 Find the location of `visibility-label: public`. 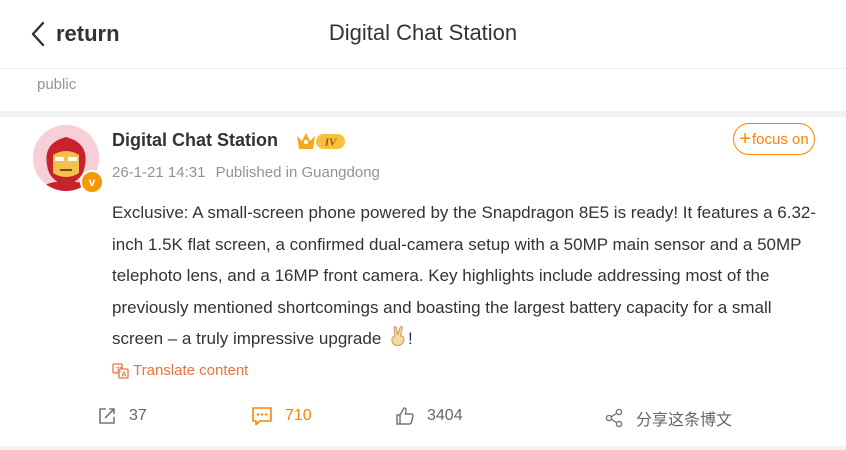

visibility-label: public is located at coordinates (57, 84).